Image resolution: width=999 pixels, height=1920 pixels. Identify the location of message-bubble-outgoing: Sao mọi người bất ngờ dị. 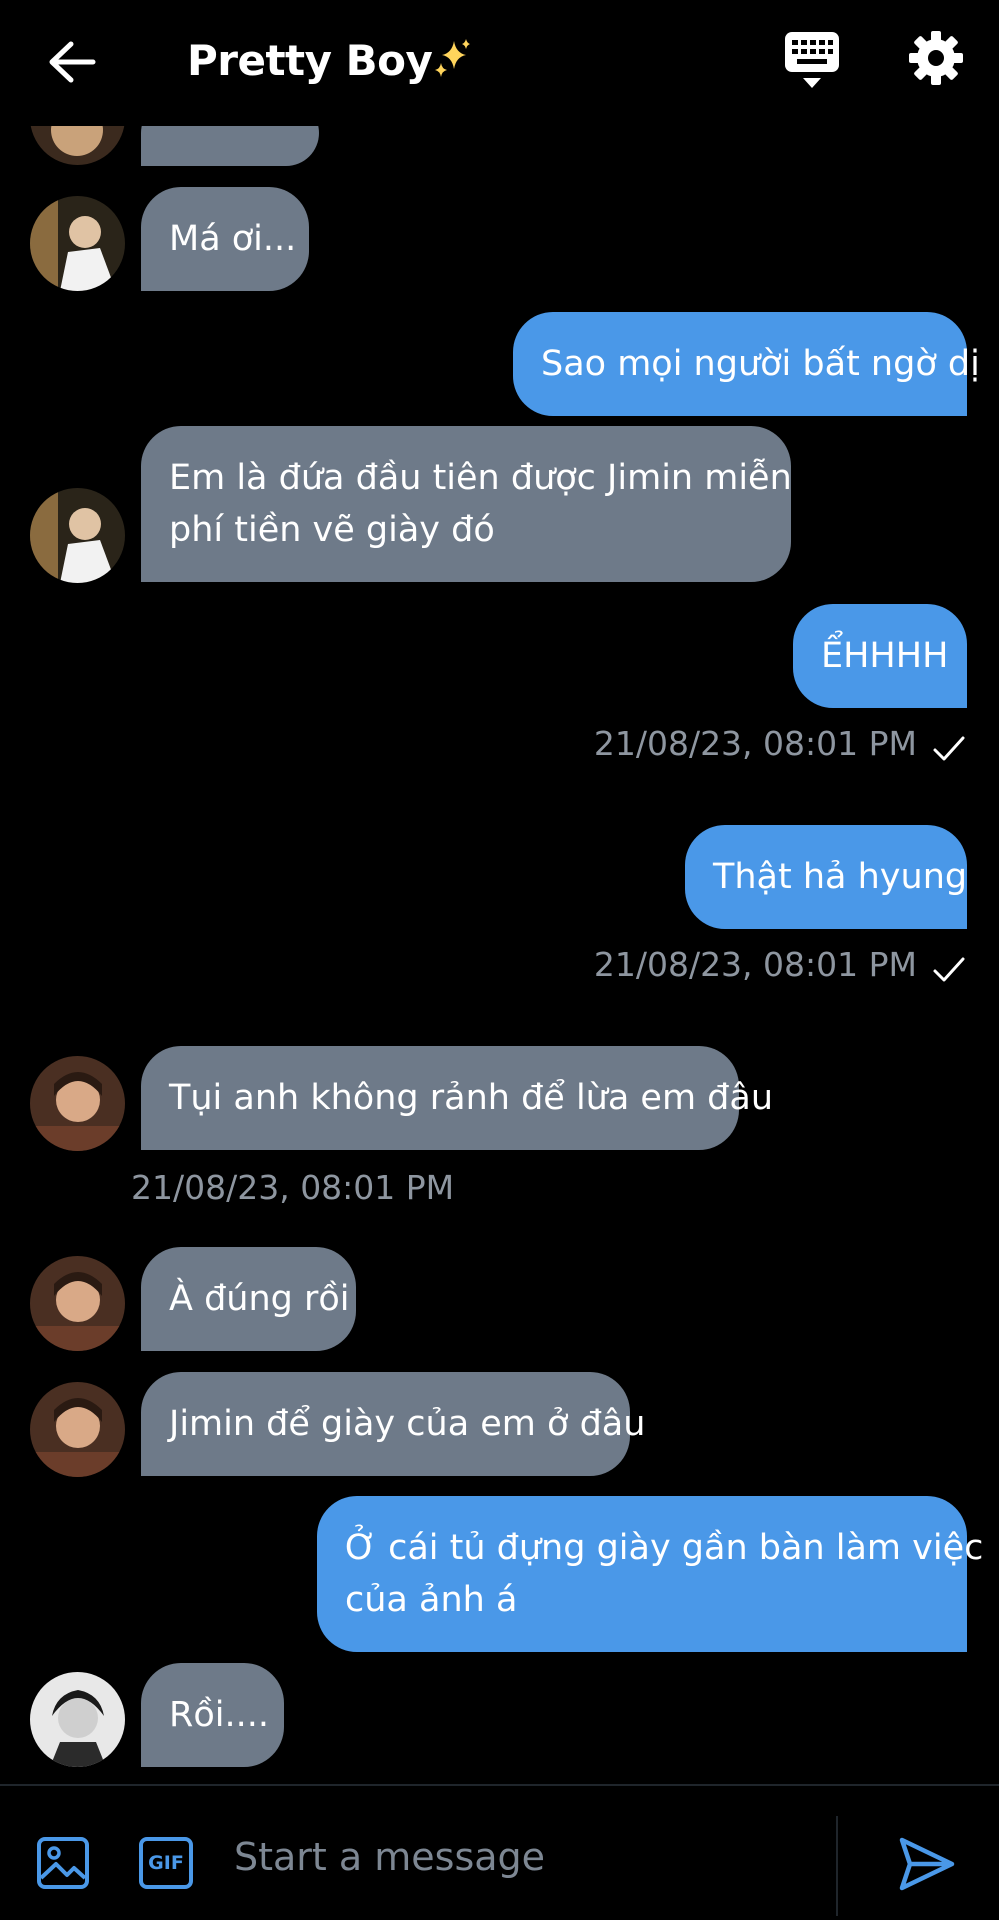
(746, 364).